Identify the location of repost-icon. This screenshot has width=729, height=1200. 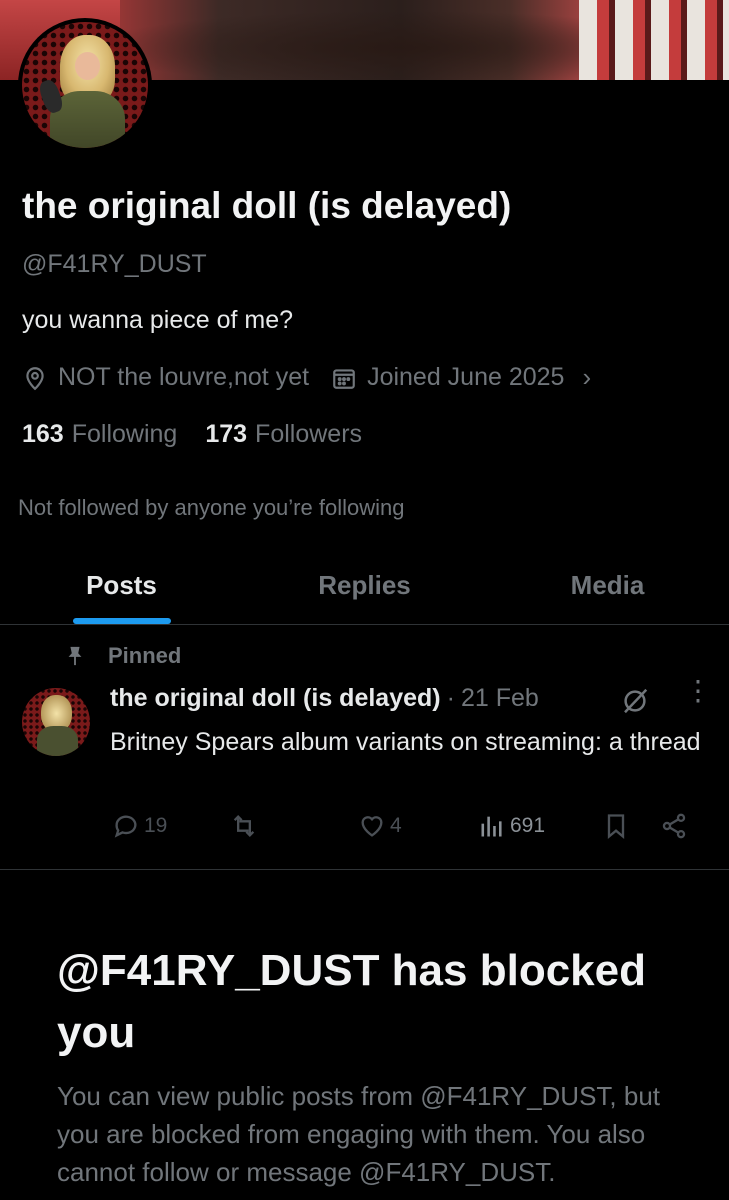
(244, 826).